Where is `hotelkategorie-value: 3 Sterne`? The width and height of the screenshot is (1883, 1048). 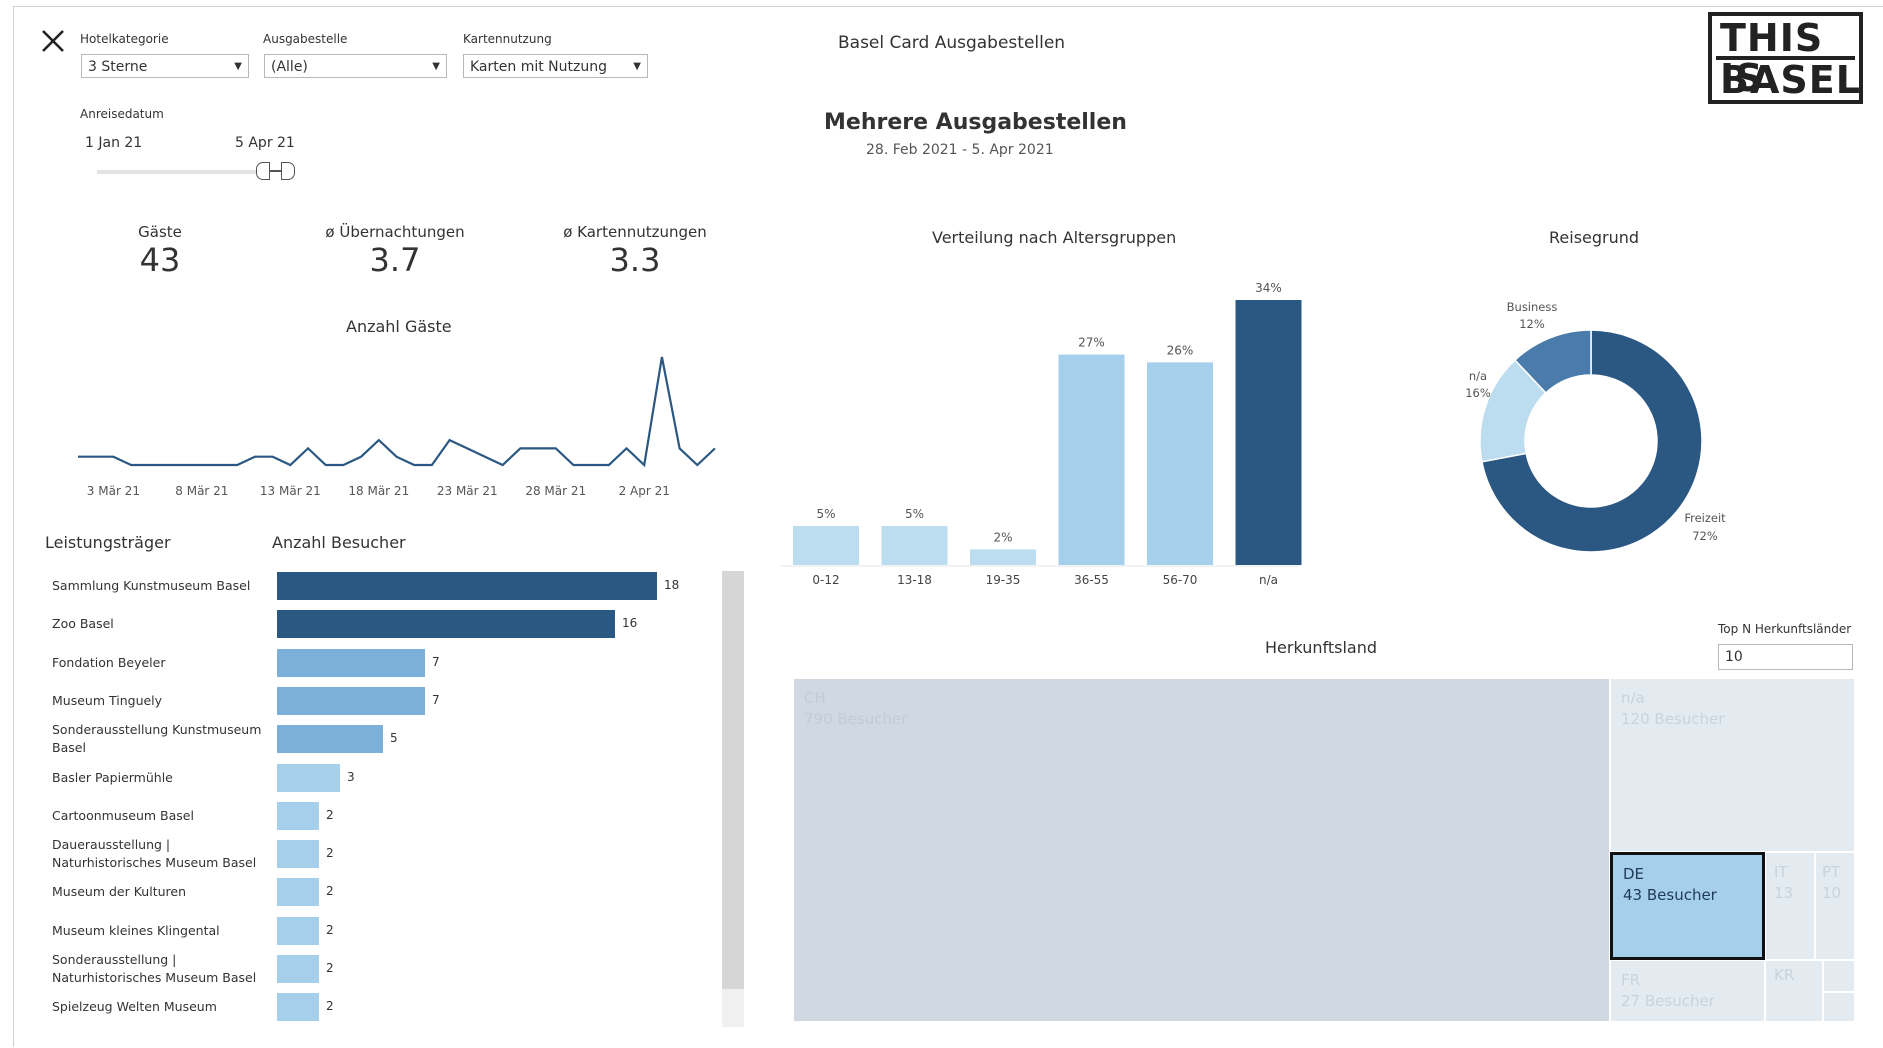
hotelkategorie-value: 3 Sterne is located at coordinates (118, 67).